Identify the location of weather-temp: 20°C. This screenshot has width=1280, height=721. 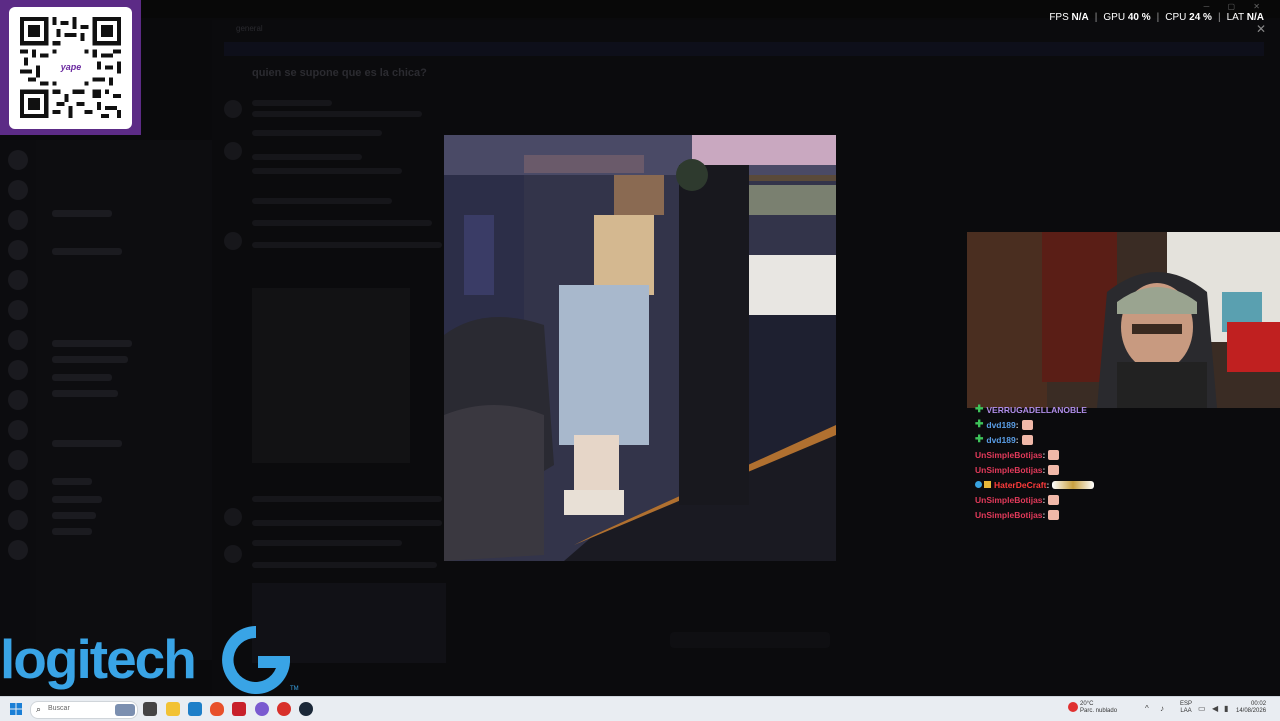
(1087, 704).